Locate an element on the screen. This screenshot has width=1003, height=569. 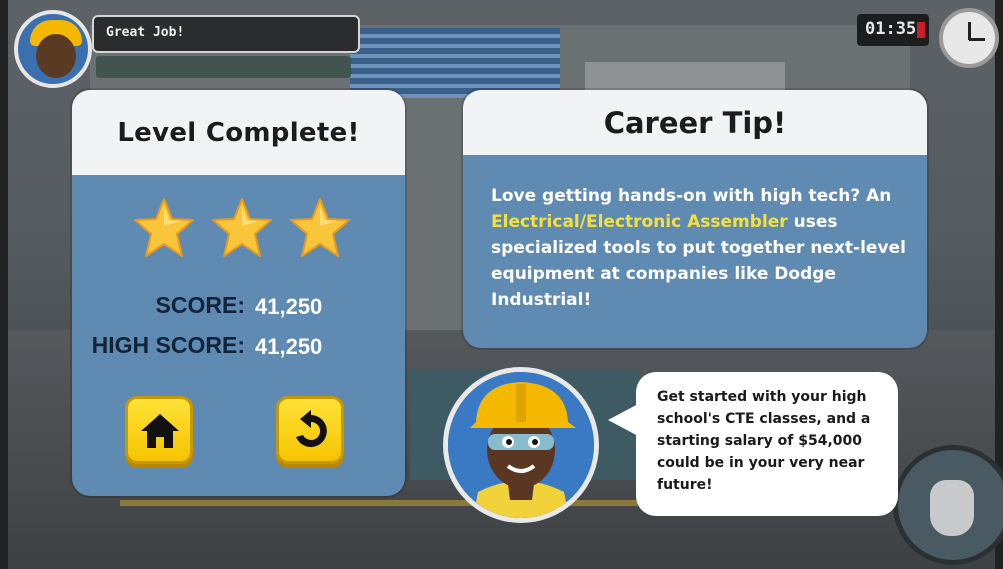
level-complete-title: Level Complete! is located at coordinates (238, 132).